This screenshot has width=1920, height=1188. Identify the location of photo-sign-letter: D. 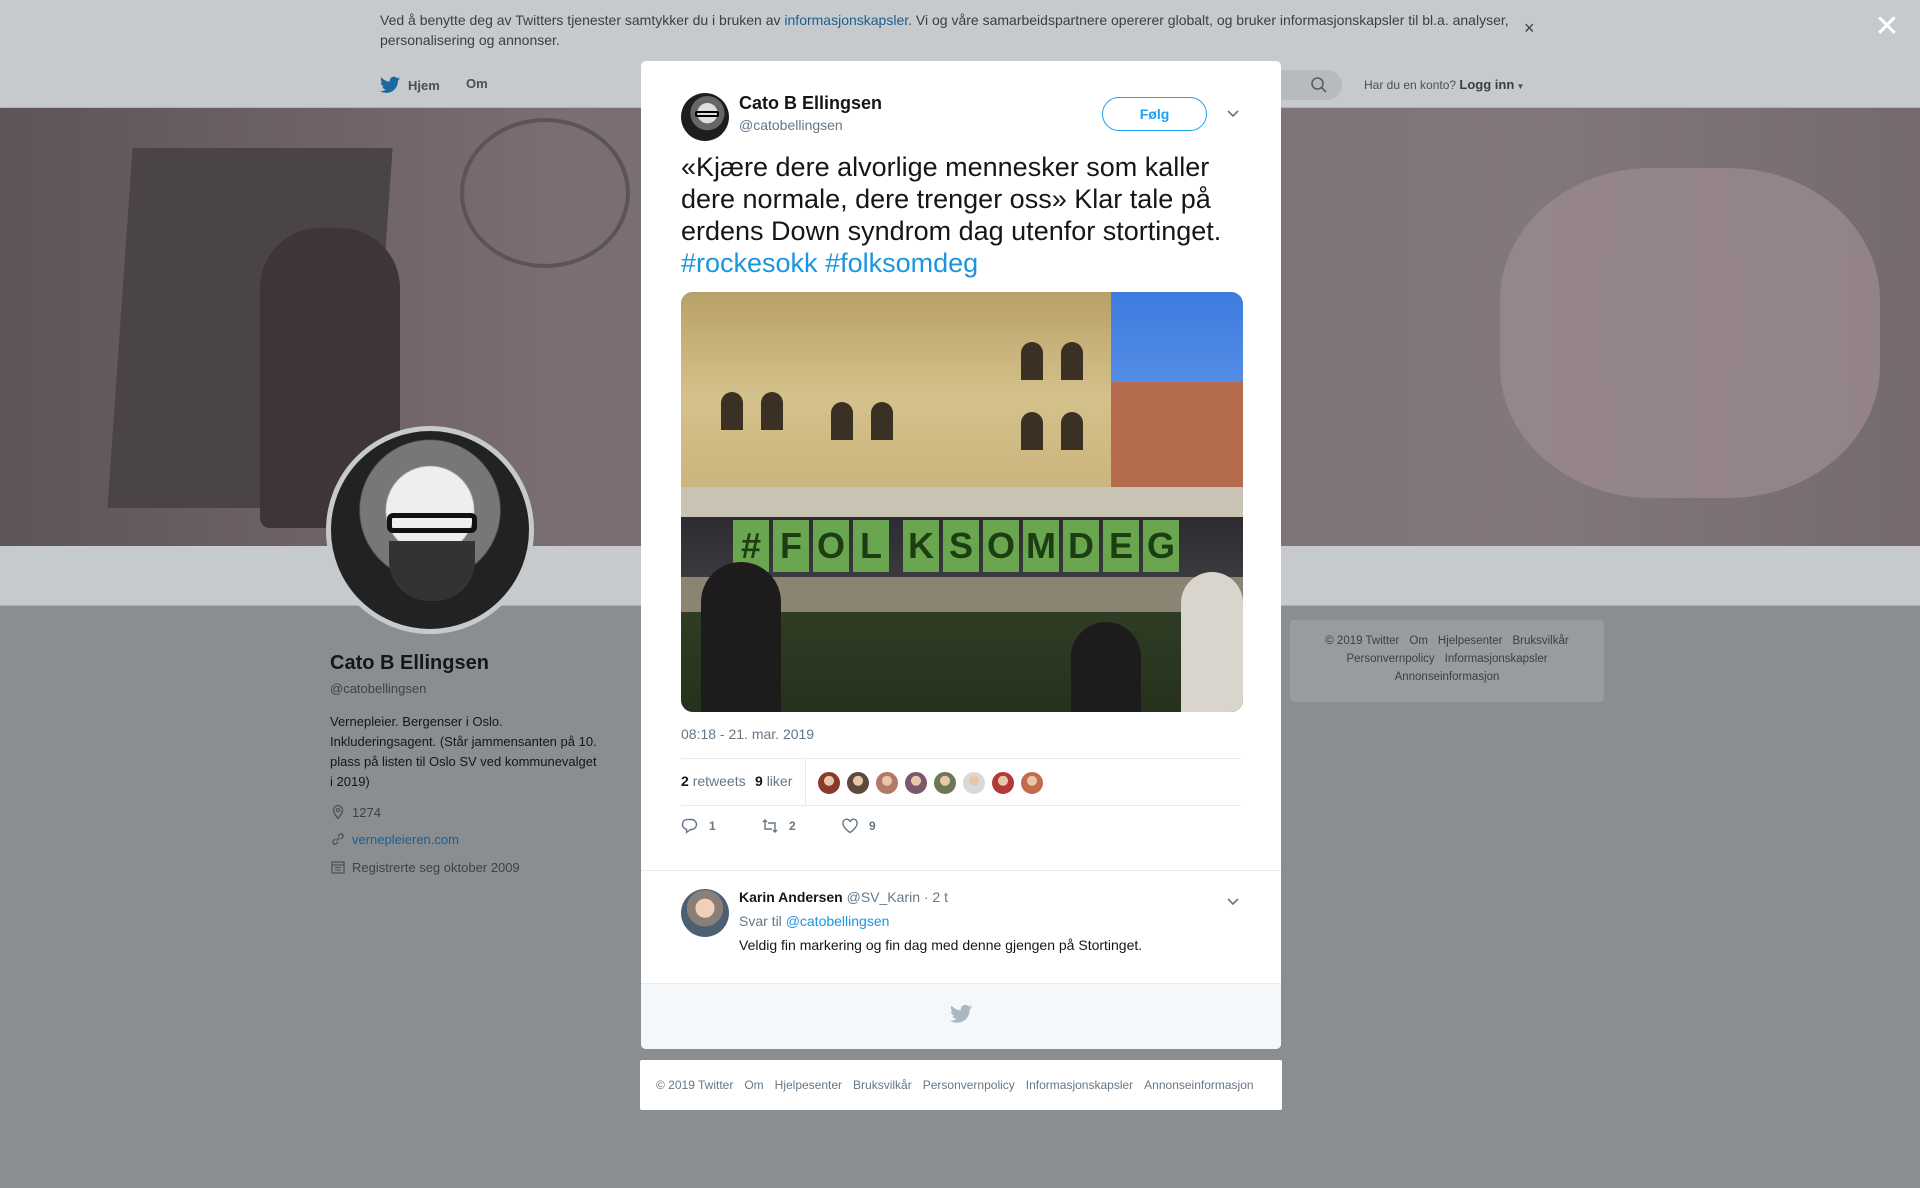
(1081, 546).